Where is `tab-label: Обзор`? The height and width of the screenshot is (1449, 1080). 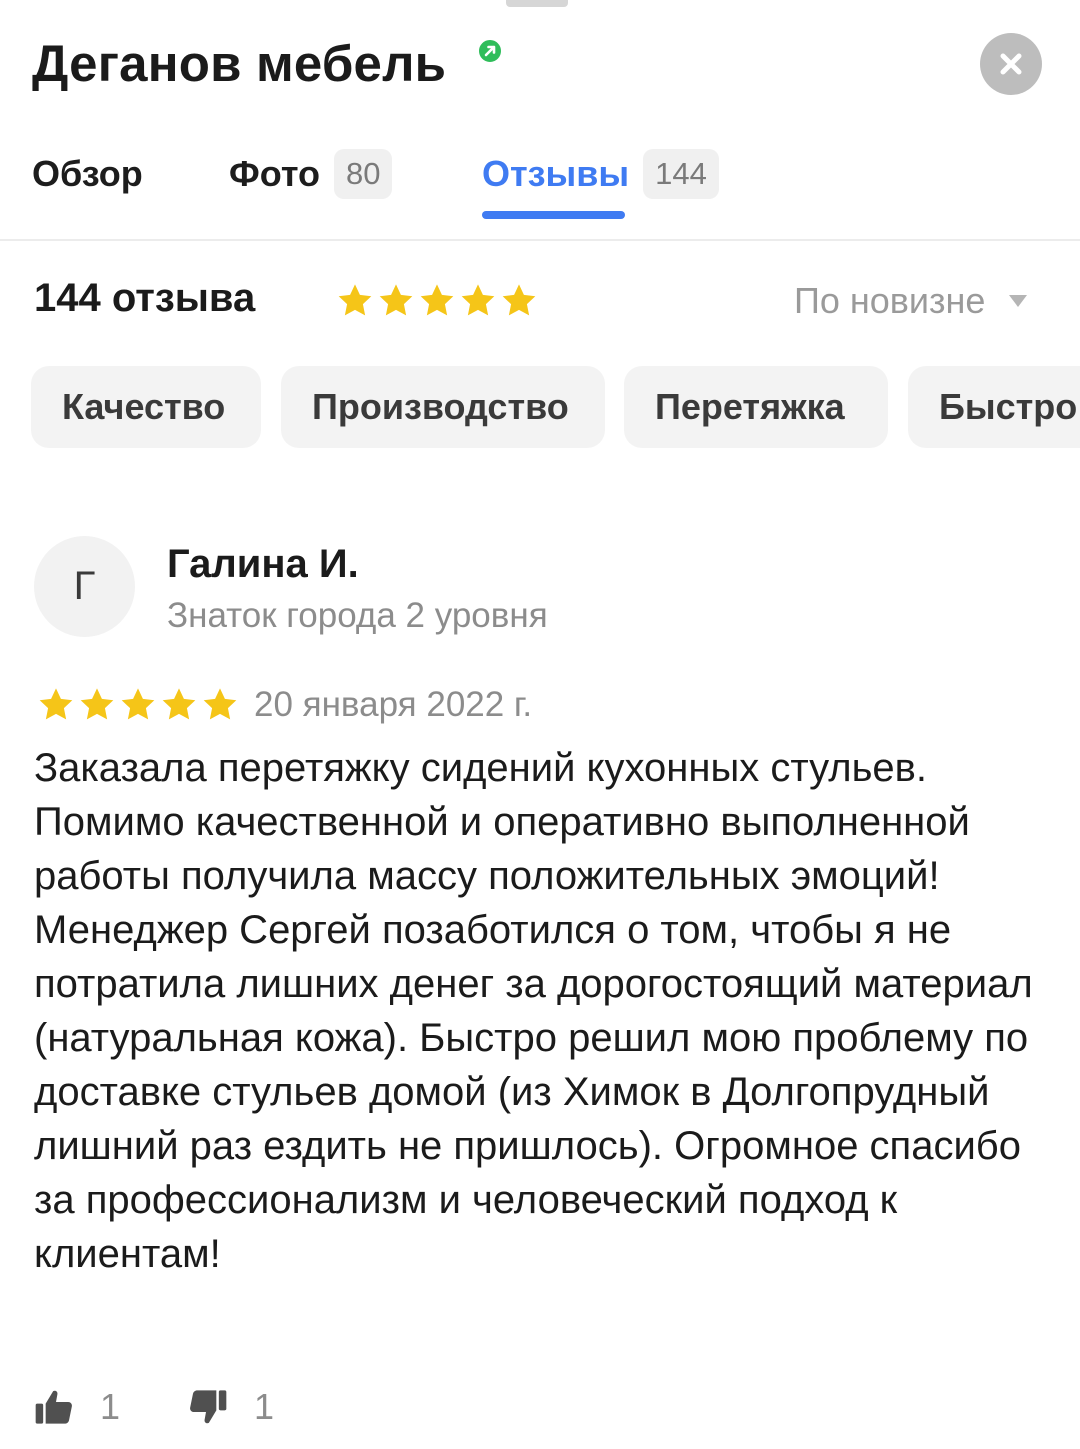
tab-label: Обзор is located at coordinates (87, 173).